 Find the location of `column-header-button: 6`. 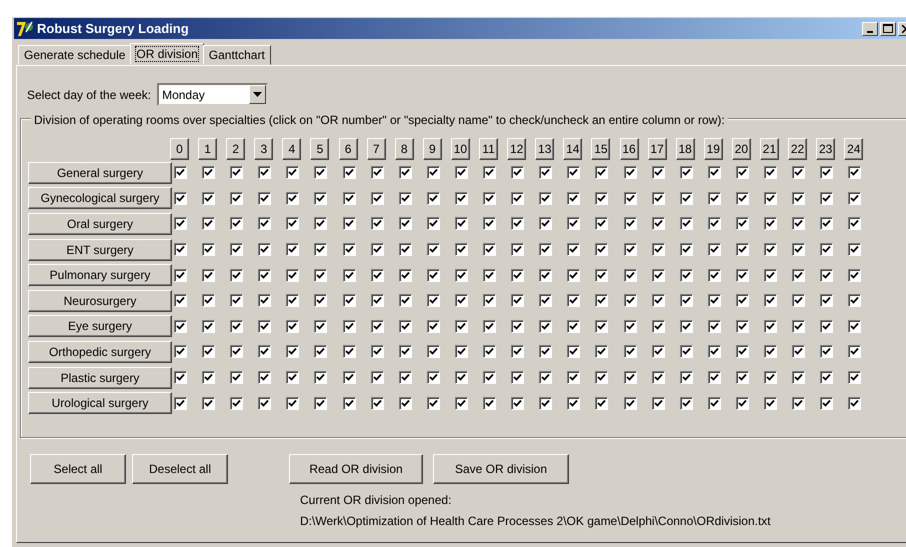

column-header-button: 6 is located at coordinates (348, 149).